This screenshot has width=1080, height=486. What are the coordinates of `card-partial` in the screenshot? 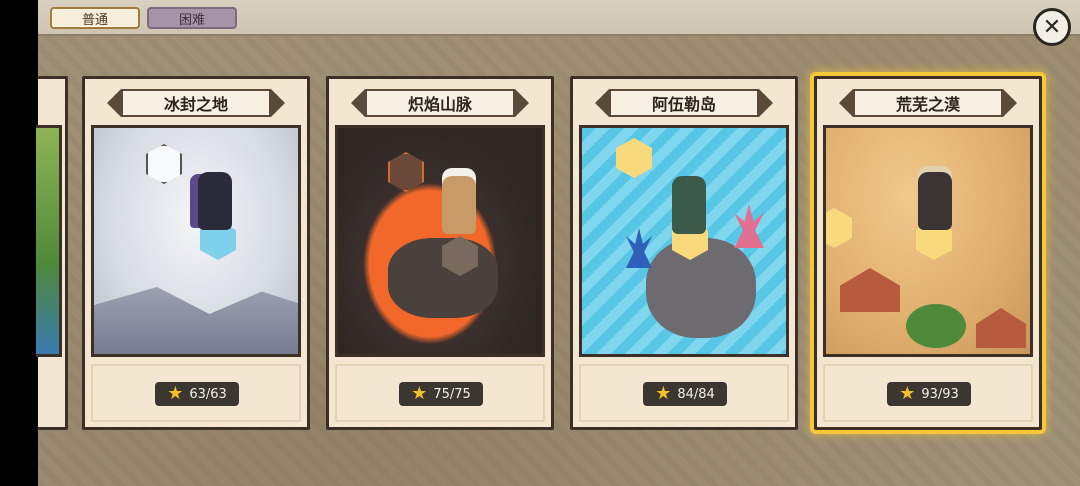 It's located at (52, 253).